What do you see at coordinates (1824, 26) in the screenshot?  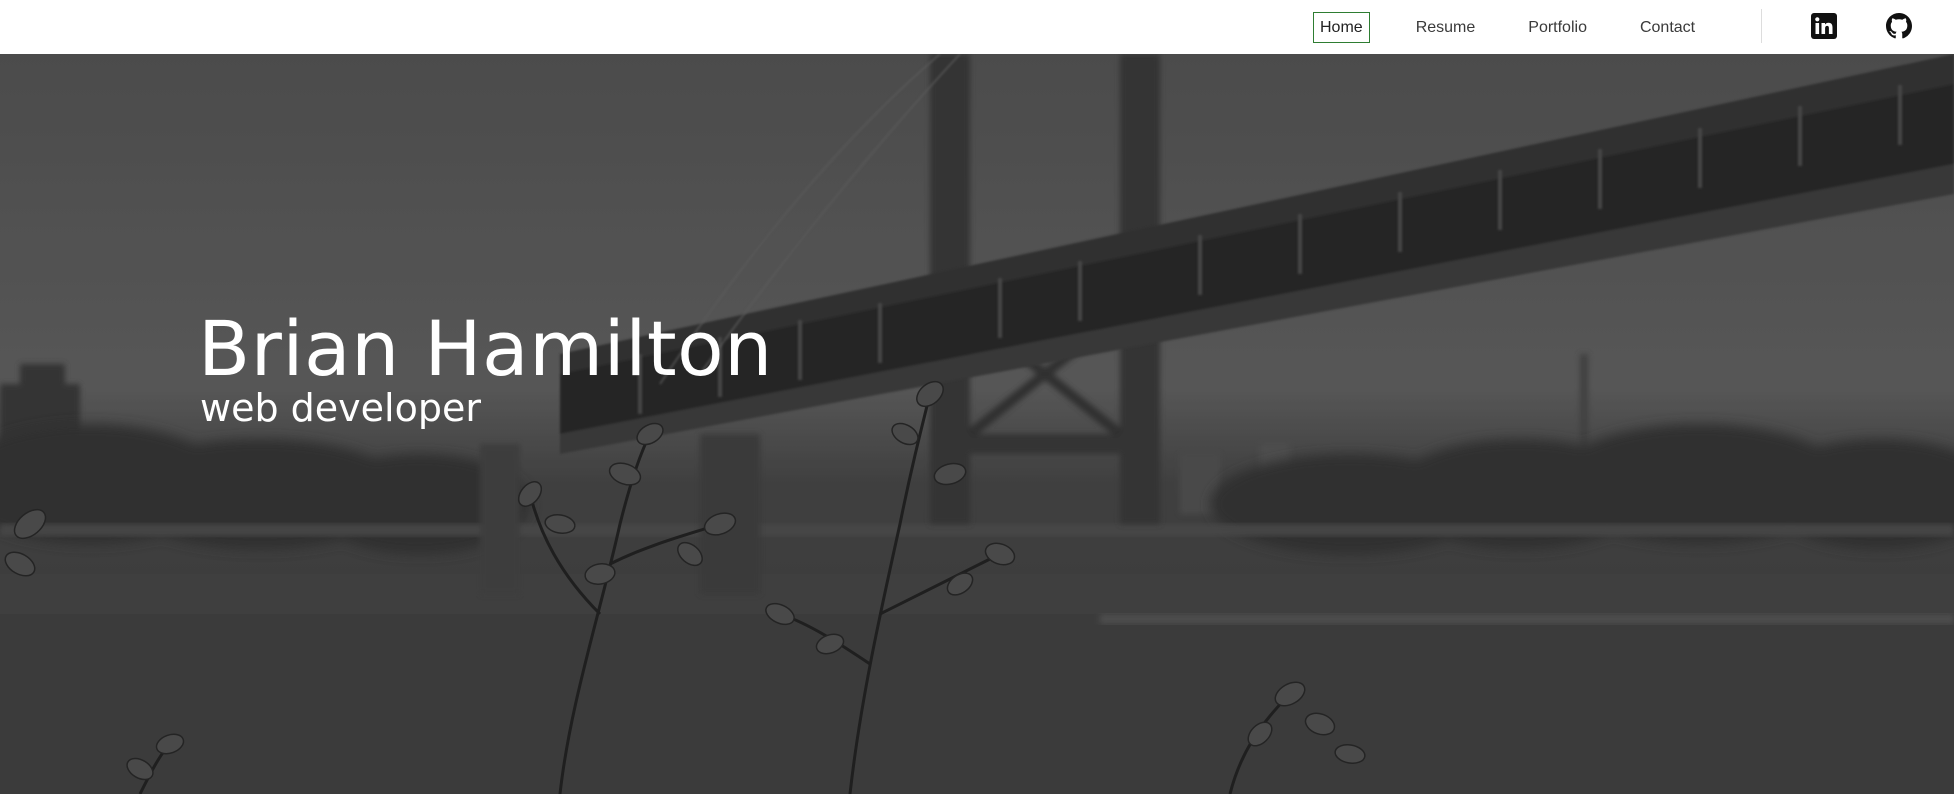 I see `linkedin-icon` at bounding box center [1824, 26].